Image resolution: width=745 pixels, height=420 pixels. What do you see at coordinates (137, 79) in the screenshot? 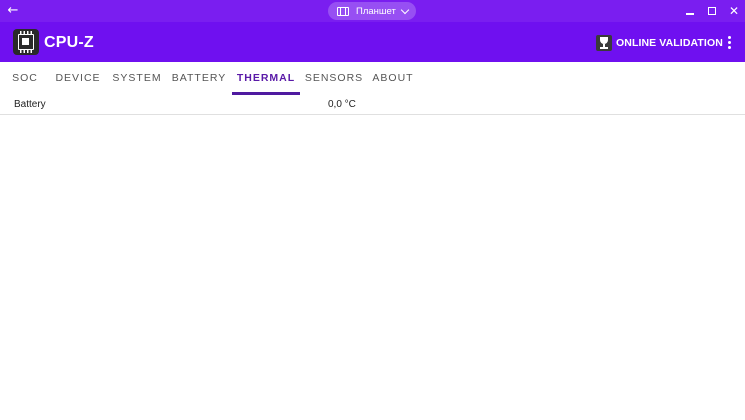
I see `tab-system: SYSTEM` at bounding box center [137, 79].